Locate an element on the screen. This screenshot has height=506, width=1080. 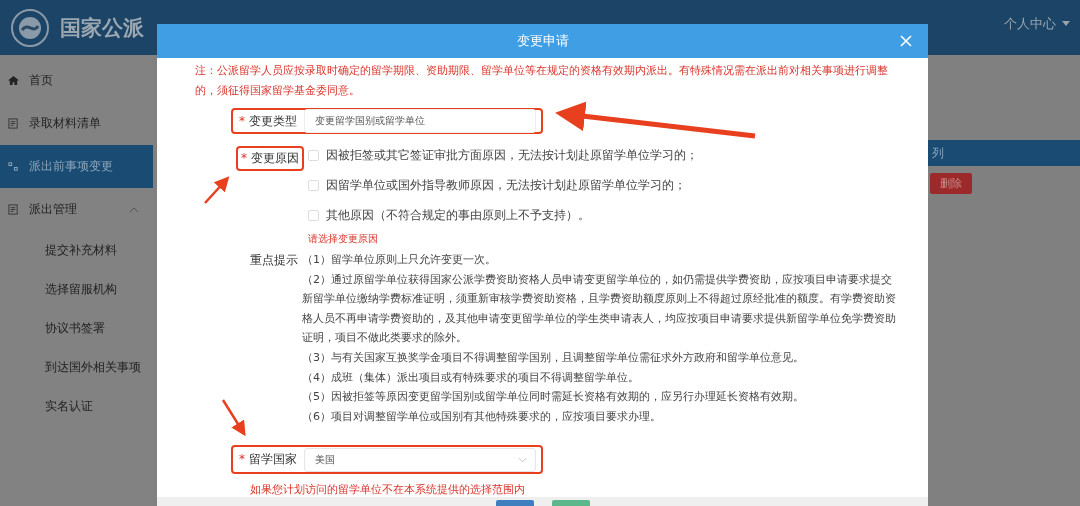
tip-text: （4）成班（集体）派出项目或有特殊要求的项目不得调整留学单位。 is located at coordinates (471, 377).